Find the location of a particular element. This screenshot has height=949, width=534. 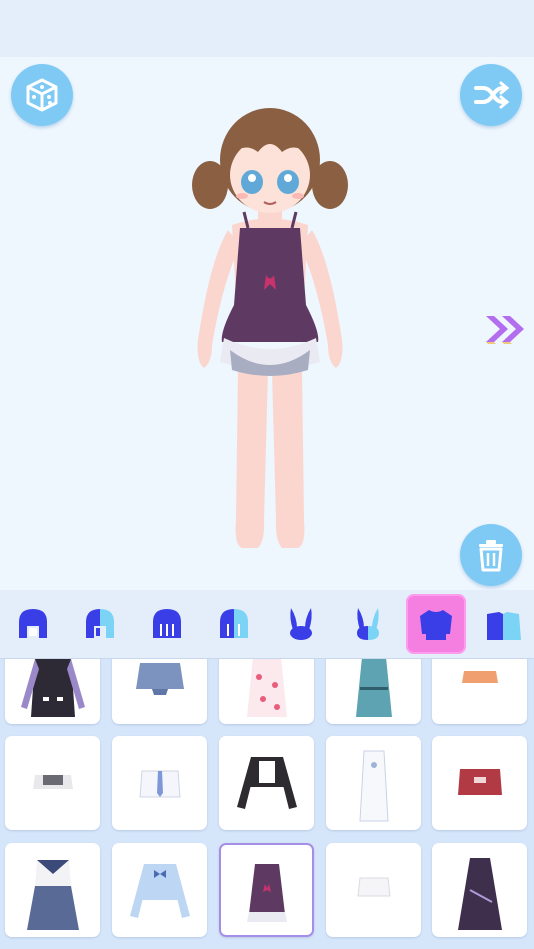

item-card-gray-crop-top is located at coordinates (52, 783).